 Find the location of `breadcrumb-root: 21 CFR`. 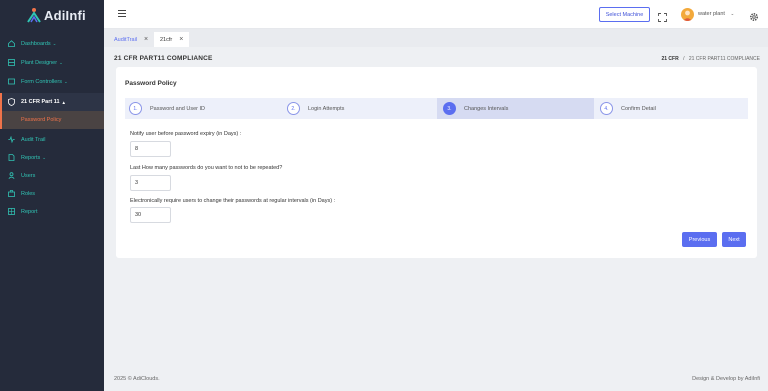

breadcrumb-root: 21 CFR is located at coordinates (669, 59).